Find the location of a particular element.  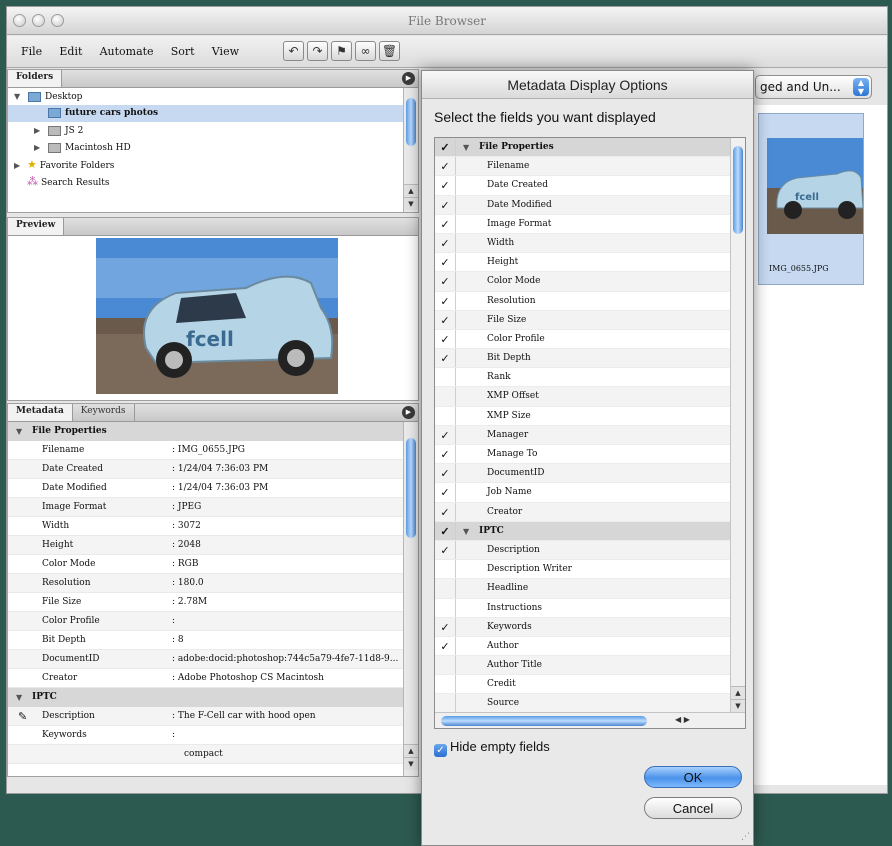

binoculars-icon: ∞ is located at coordinates (365, 51).